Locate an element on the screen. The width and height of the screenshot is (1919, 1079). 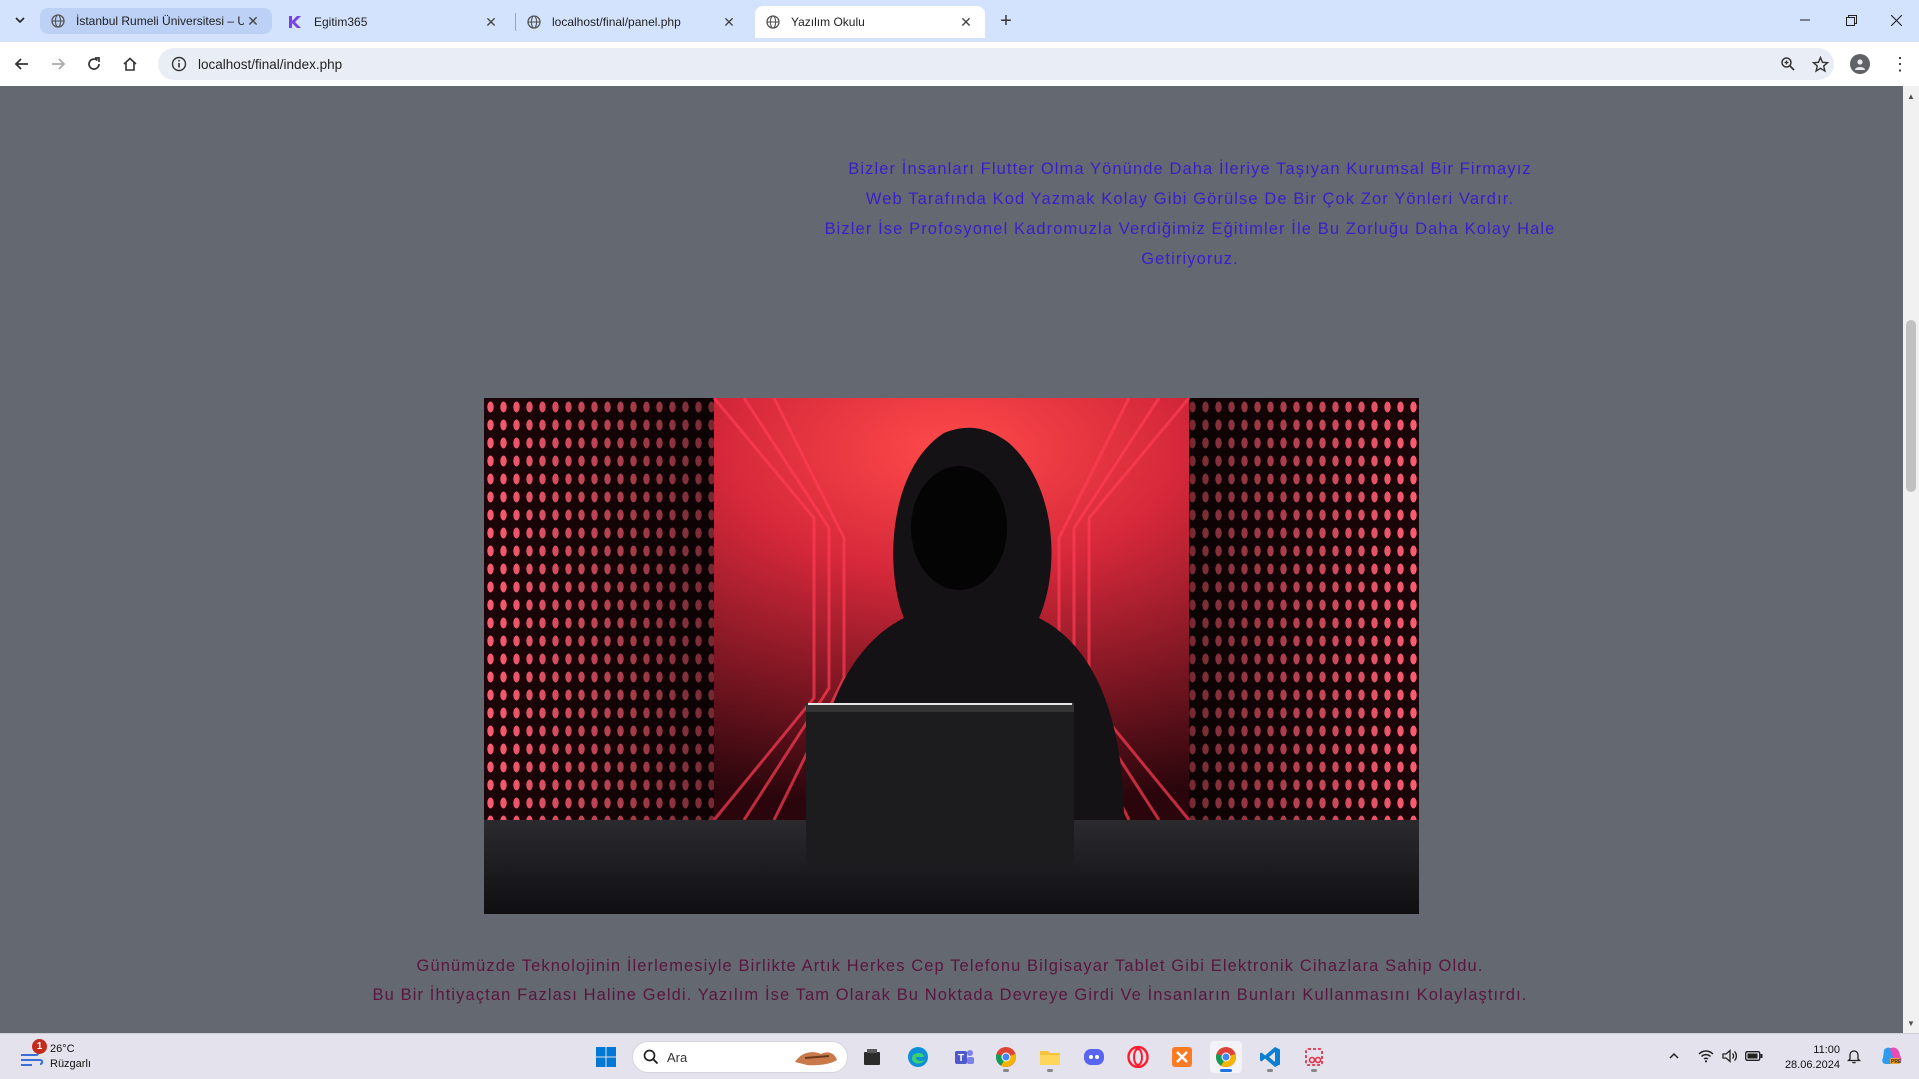
tab-title: Egitim365 is located at coordinates (341, 22).